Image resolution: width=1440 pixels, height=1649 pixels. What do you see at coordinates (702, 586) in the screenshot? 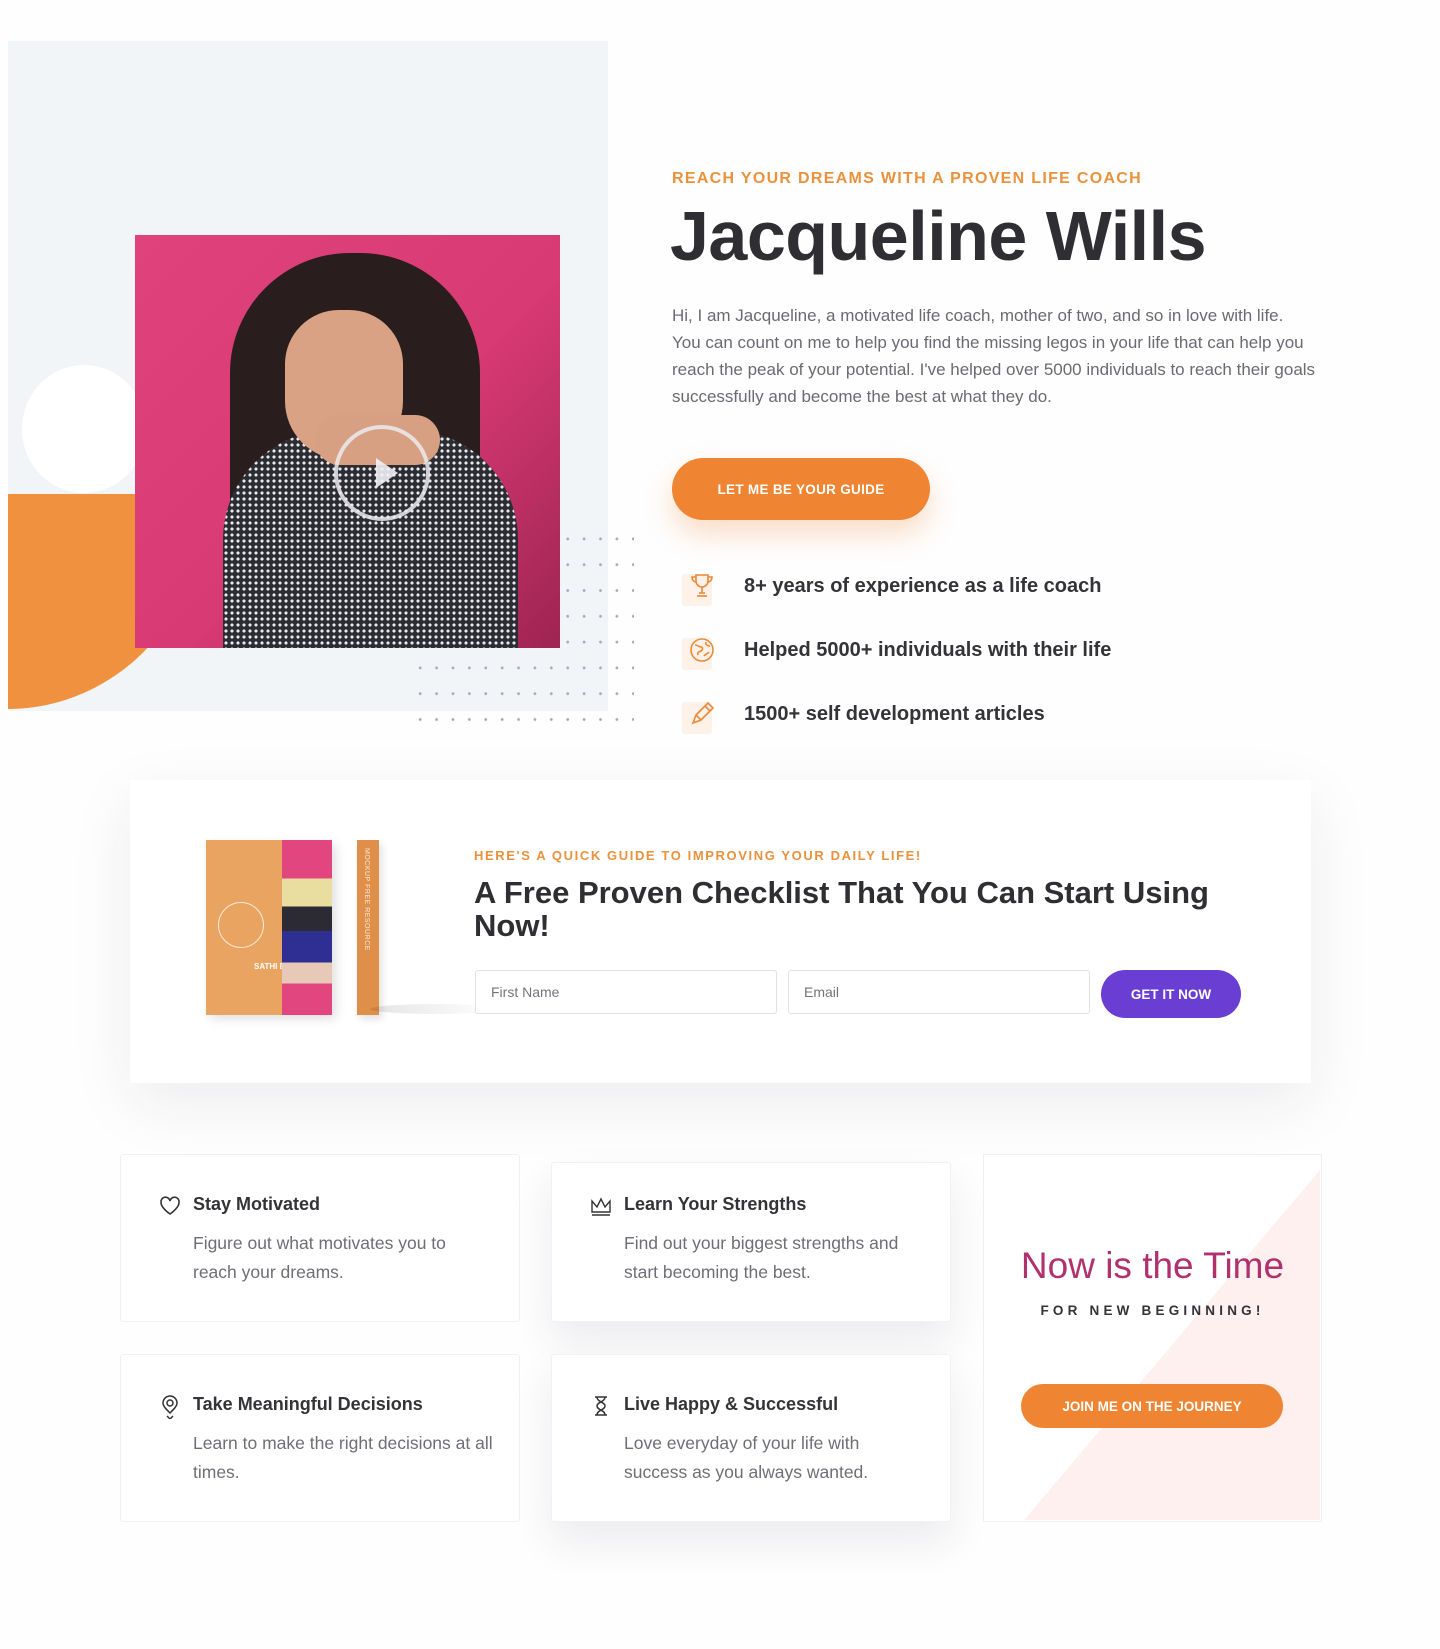
I see `trophy-icon` at bounding box center [702, 586].